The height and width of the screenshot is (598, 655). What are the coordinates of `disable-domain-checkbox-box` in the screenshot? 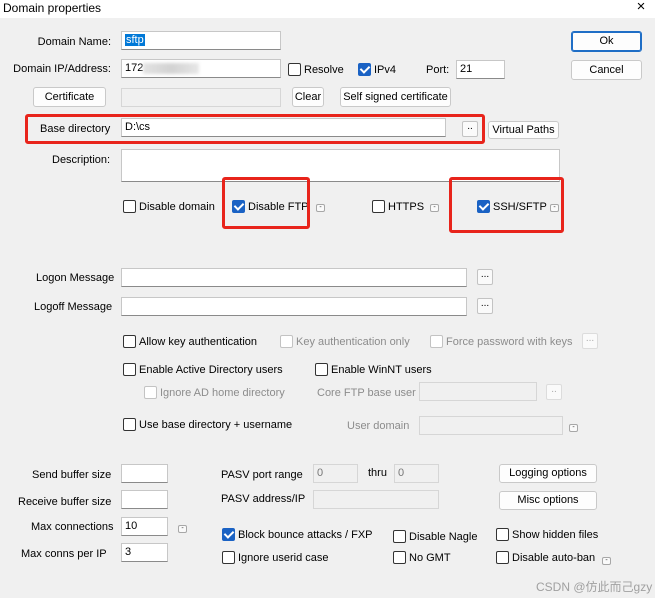 It's located at (129, 206).